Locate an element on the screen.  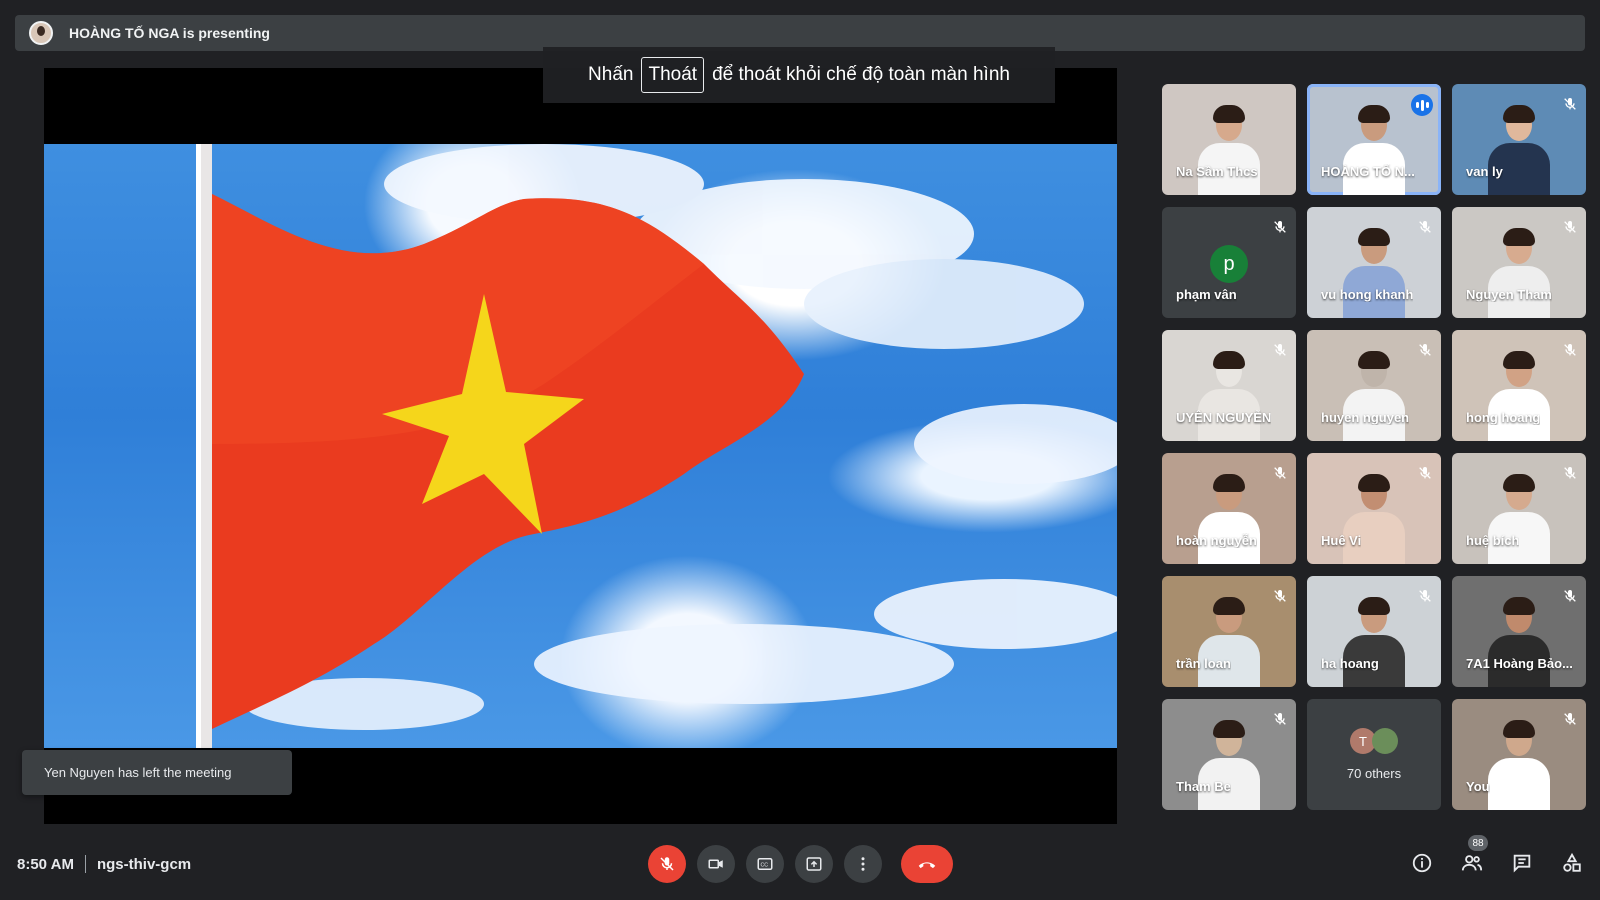
people-icon is located at coordinates (1472, 863).